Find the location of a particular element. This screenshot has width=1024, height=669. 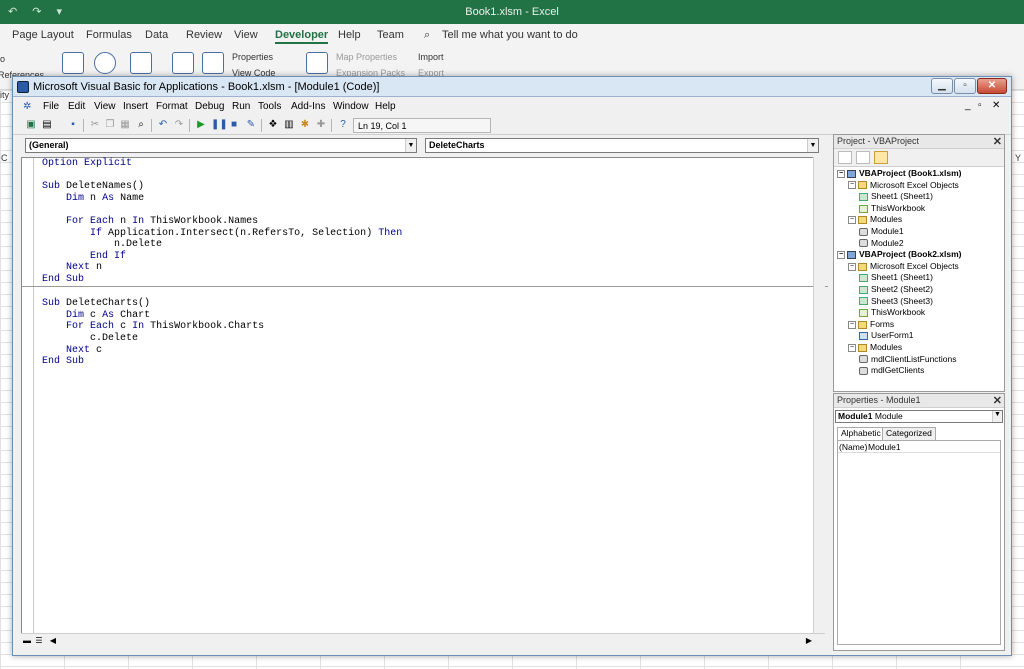

code-line: n.Delete is located at coordinates (431, 245).